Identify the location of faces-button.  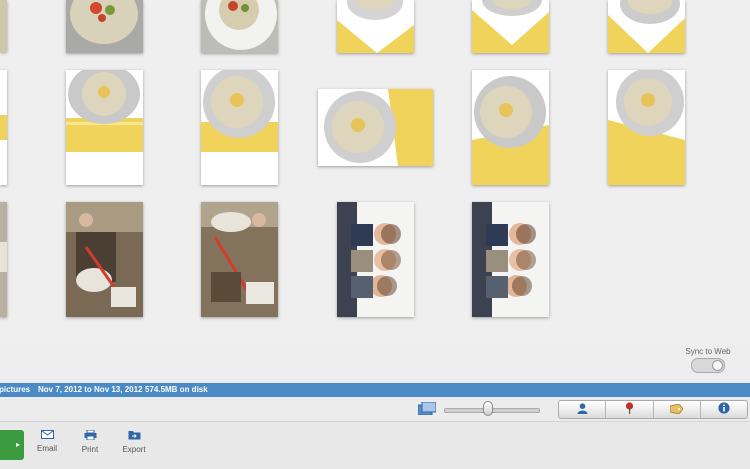
(583, 409).